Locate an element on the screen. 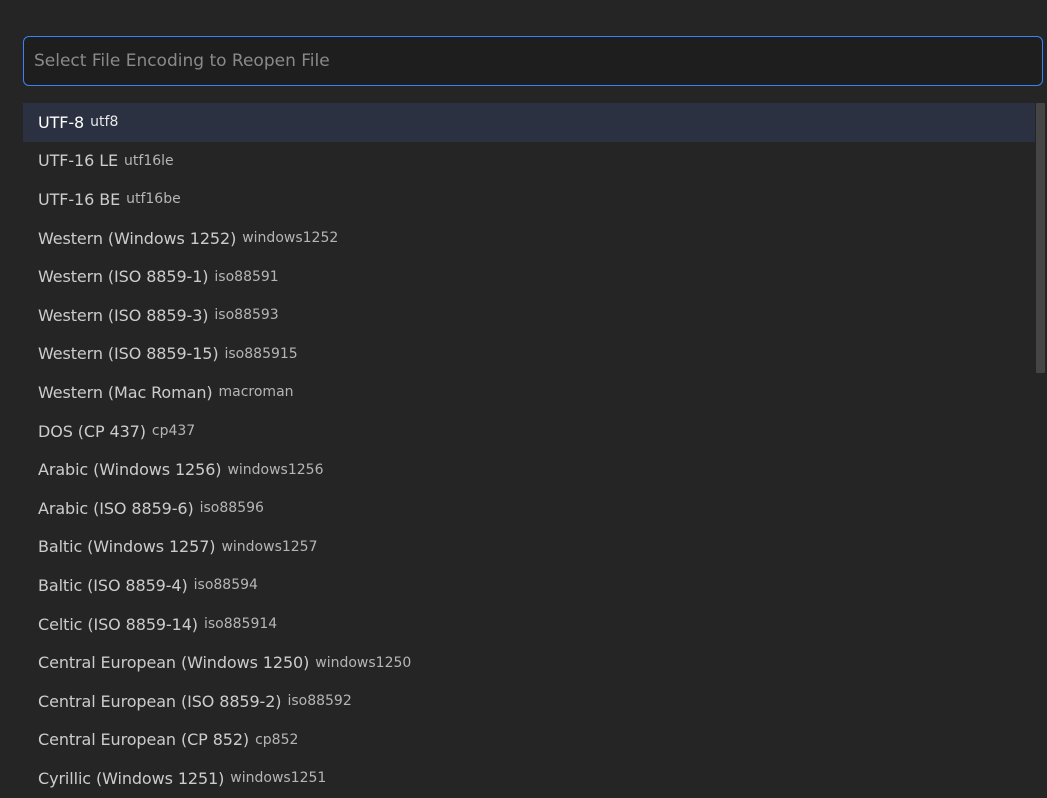 Image resolution: width=1047 pixels, height=798 pixels. encoding-label: Baltic (ISO 8859-4) is located at coordinates (113, 585).